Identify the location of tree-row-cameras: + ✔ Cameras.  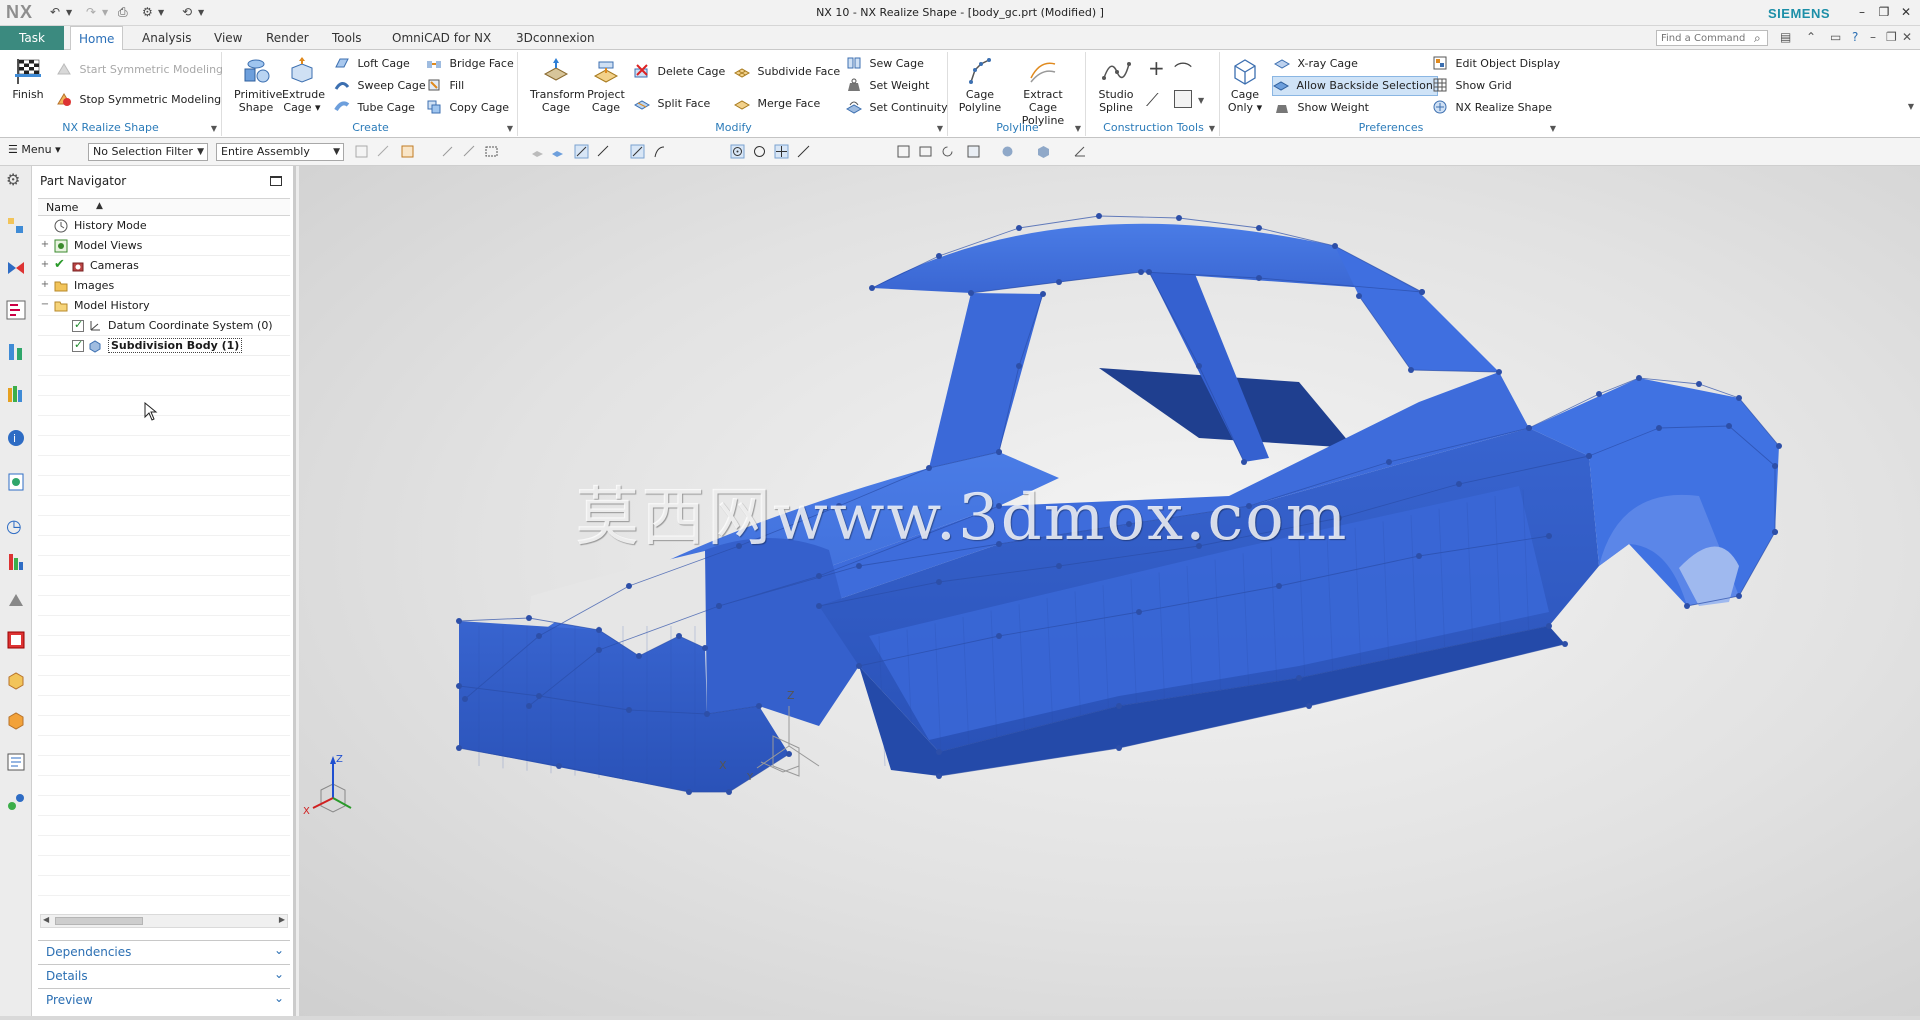
(164, 266).